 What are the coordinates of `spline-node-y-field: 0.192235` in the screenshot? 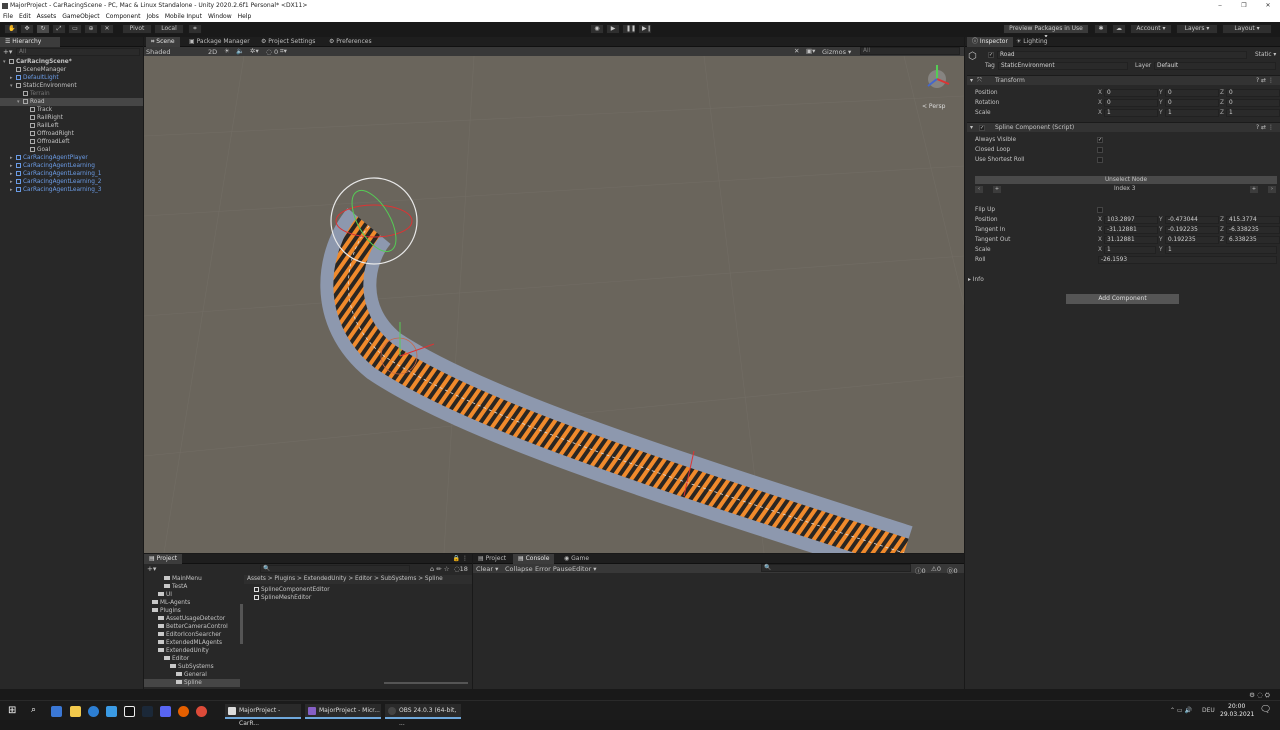 It's located at (1192, 240).